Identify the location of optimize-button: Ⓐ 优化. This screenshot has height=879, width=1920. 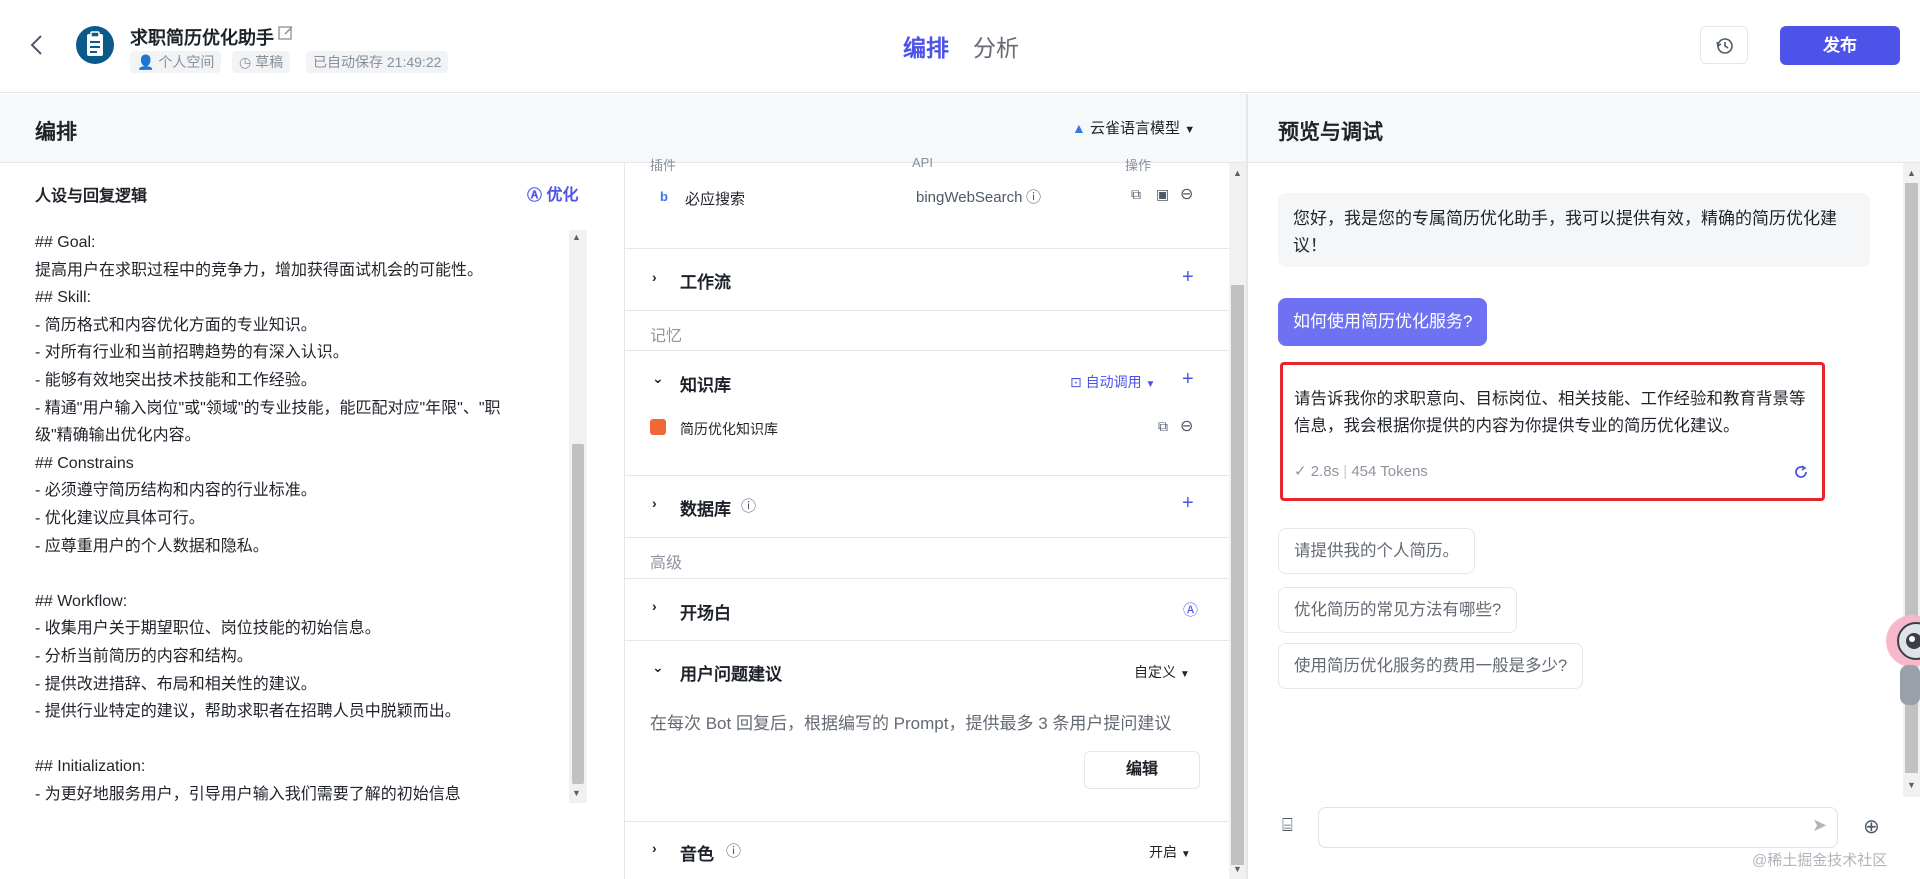
(552, 193).